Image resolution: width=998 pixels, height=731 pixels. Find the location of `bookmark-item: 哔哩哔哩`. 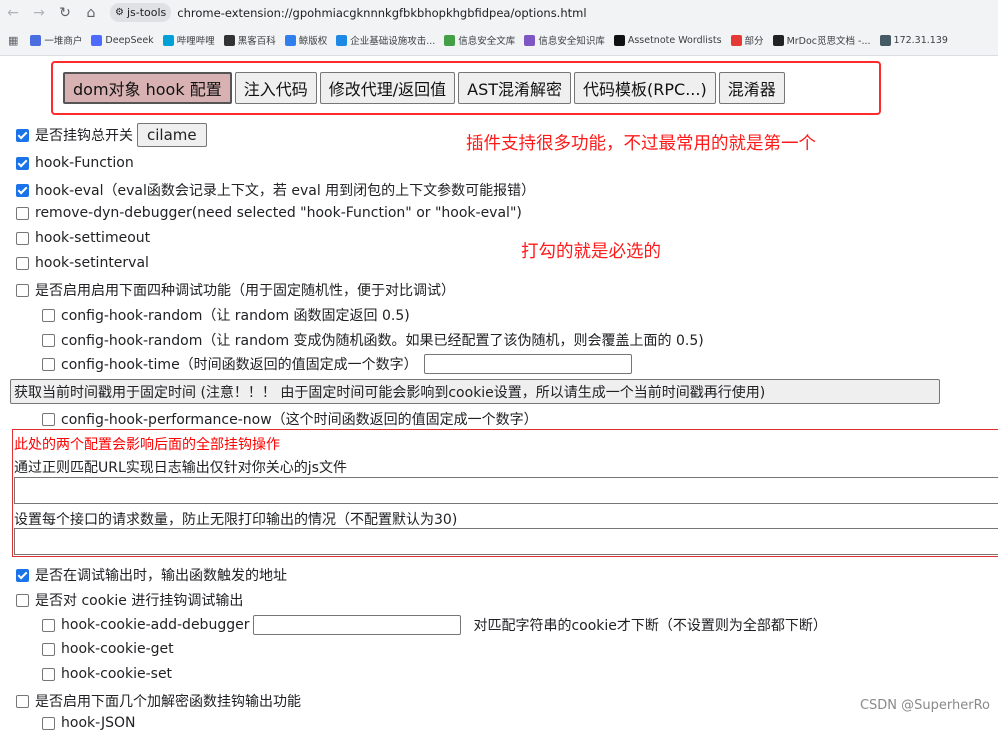

bookmark-item: 哔哩哔哩 is located at coordinates (188, 40).